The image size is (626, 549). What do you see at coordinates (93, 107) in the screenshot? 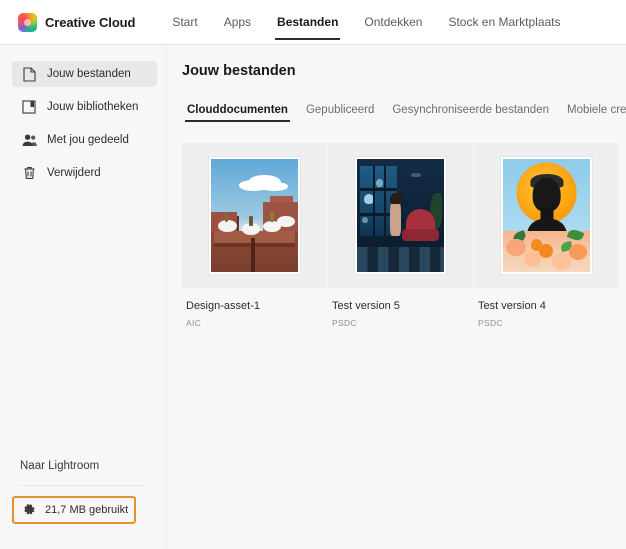
I see `sidebar-item-label: Jouw bibliotheken` at bounding box center [93, 107].